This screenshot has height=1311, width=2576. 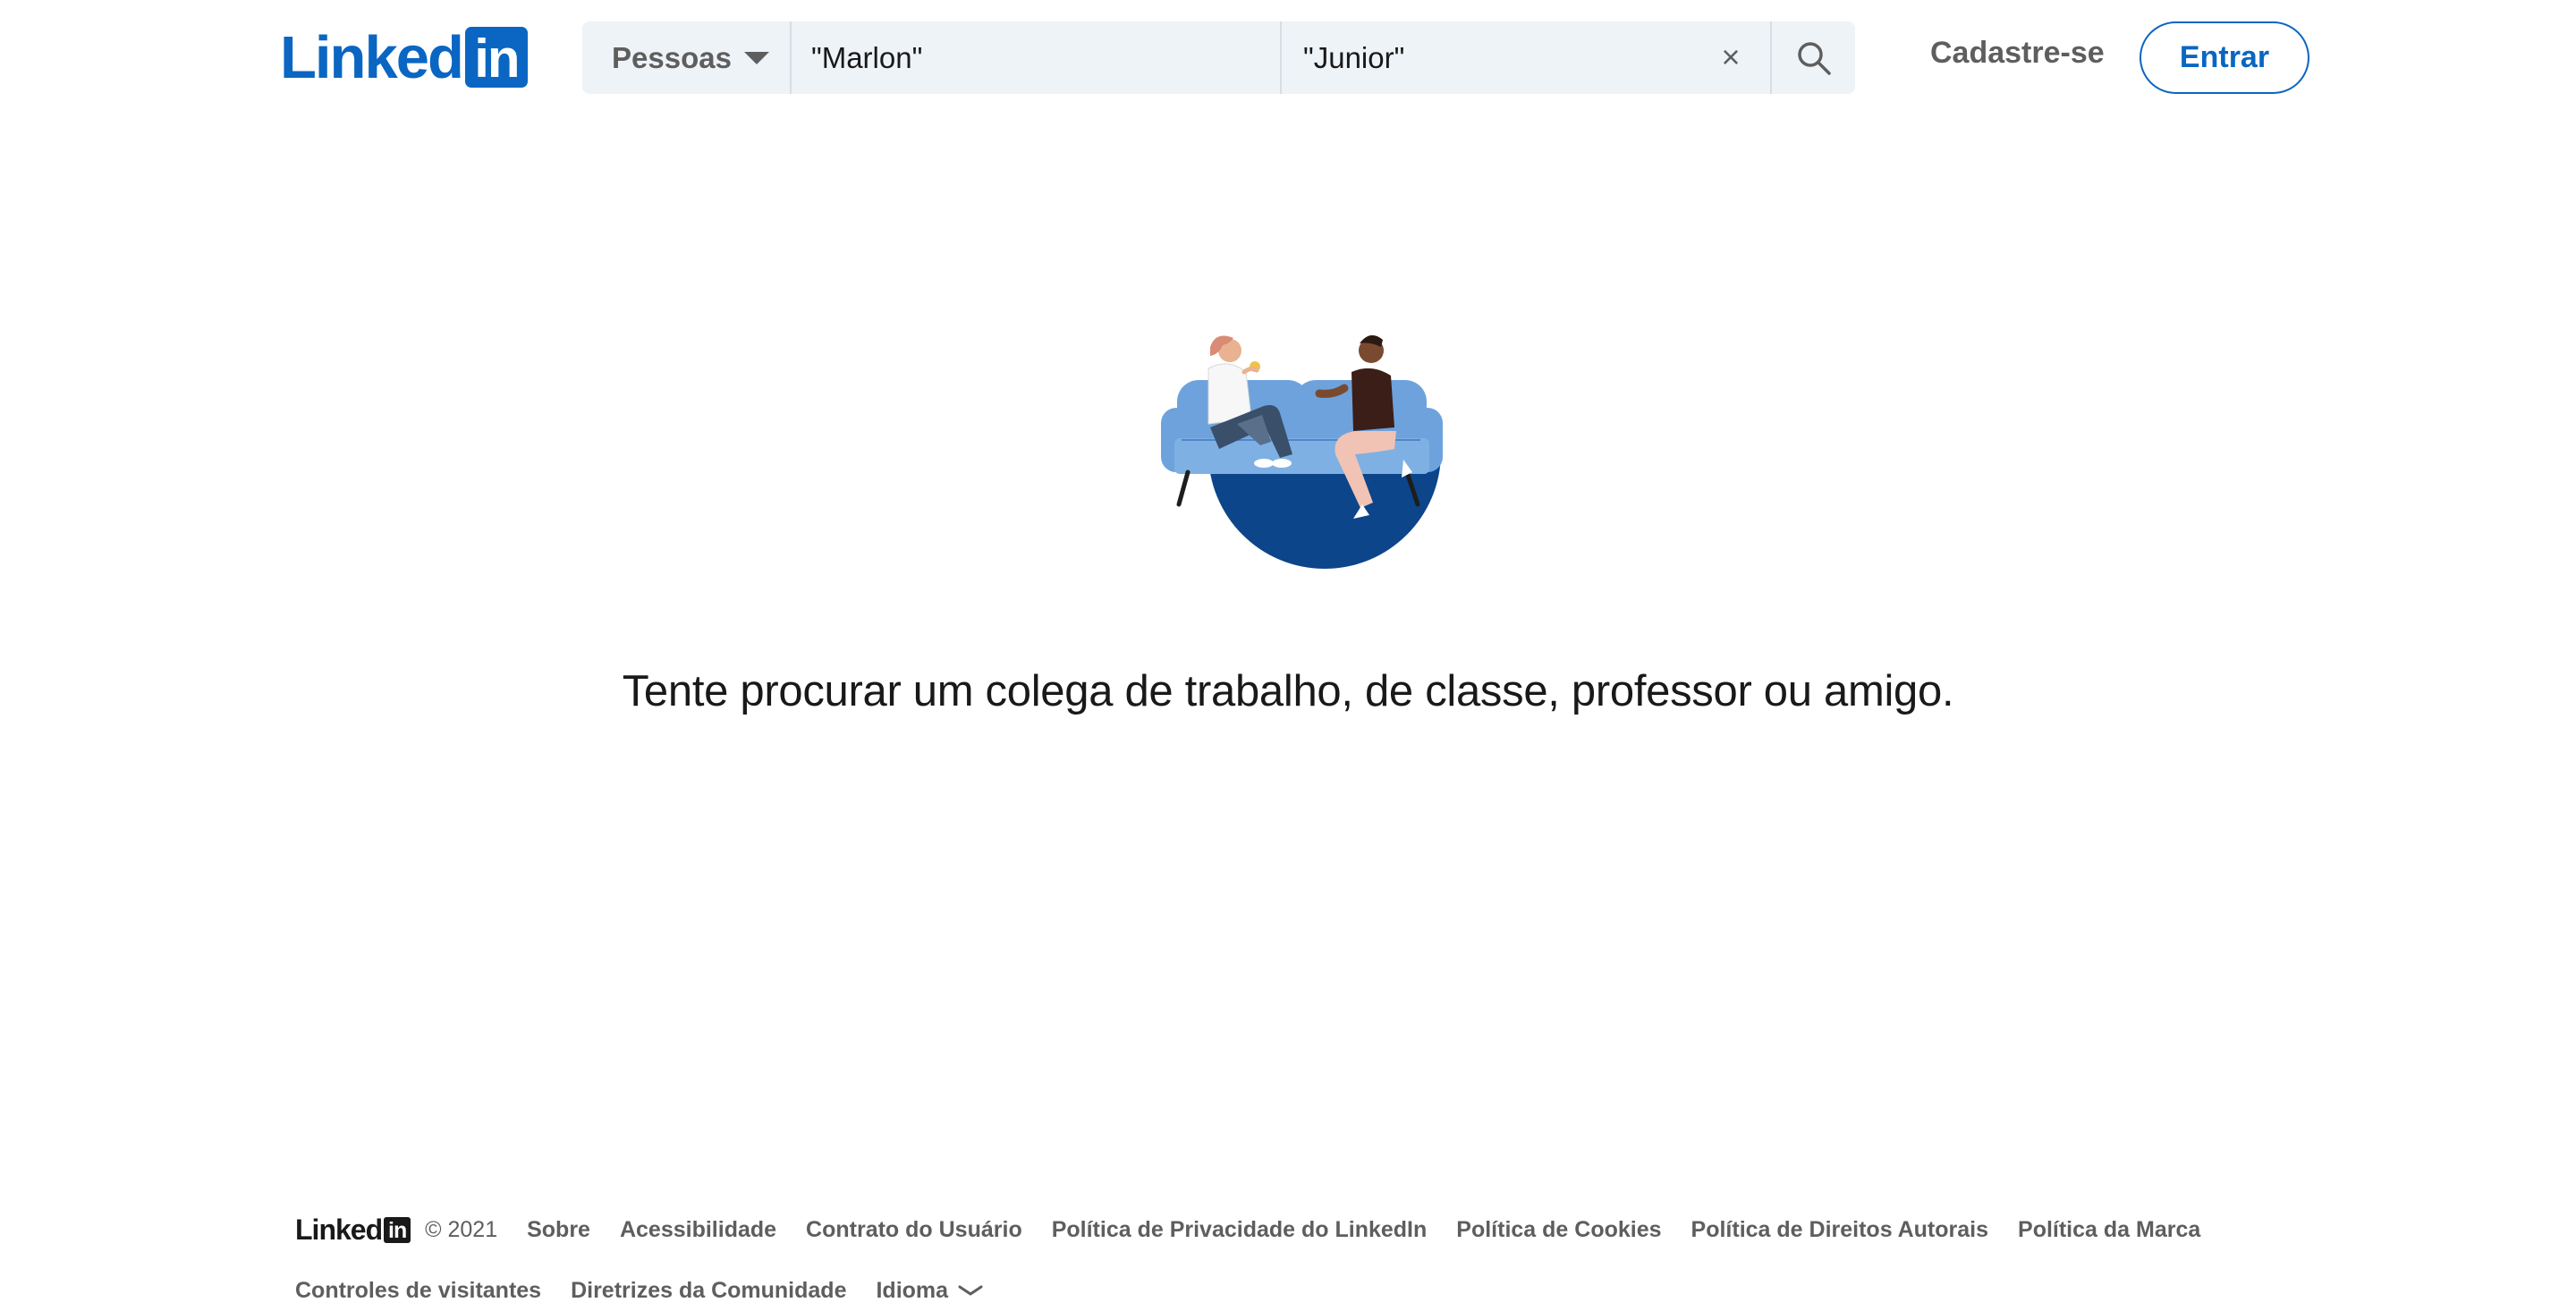 I want to click on search-icon, so click(x=1814, y=58).